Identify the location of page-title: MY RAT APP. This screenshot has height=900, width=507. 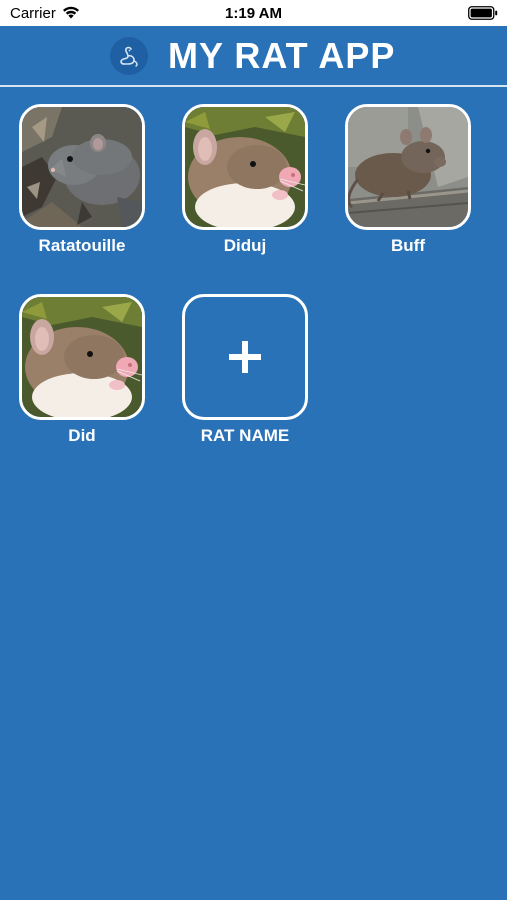
(282, 55).